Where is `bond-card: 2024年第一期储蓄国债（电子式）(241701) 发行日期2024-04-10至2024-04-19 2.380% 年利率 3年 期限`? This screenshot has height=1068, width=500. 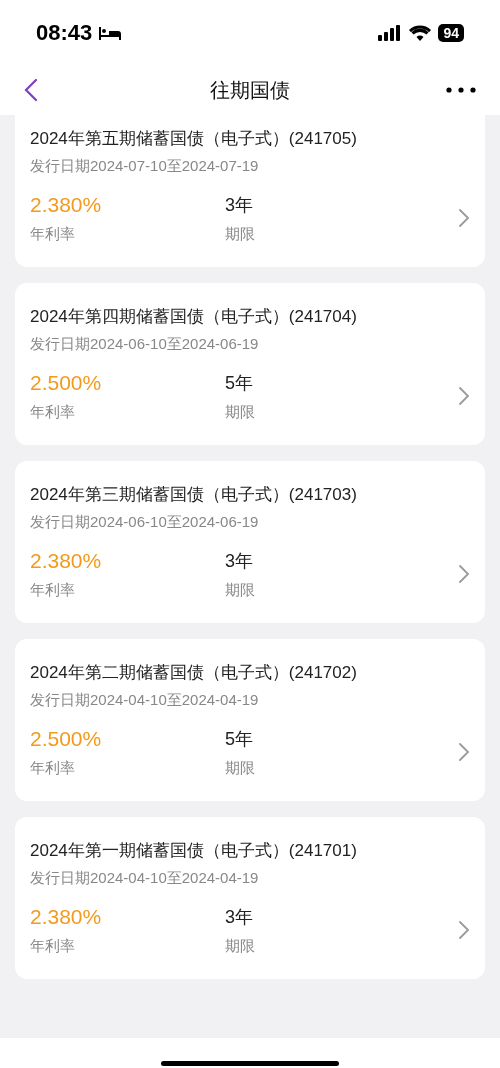
bond-card: 2024年第一期储蓄国债（电子式）(241701) 发行日期2024-04-10至2024-04-19 2.380% 年利率 3年 期限 is located at coordinates (250, 898).